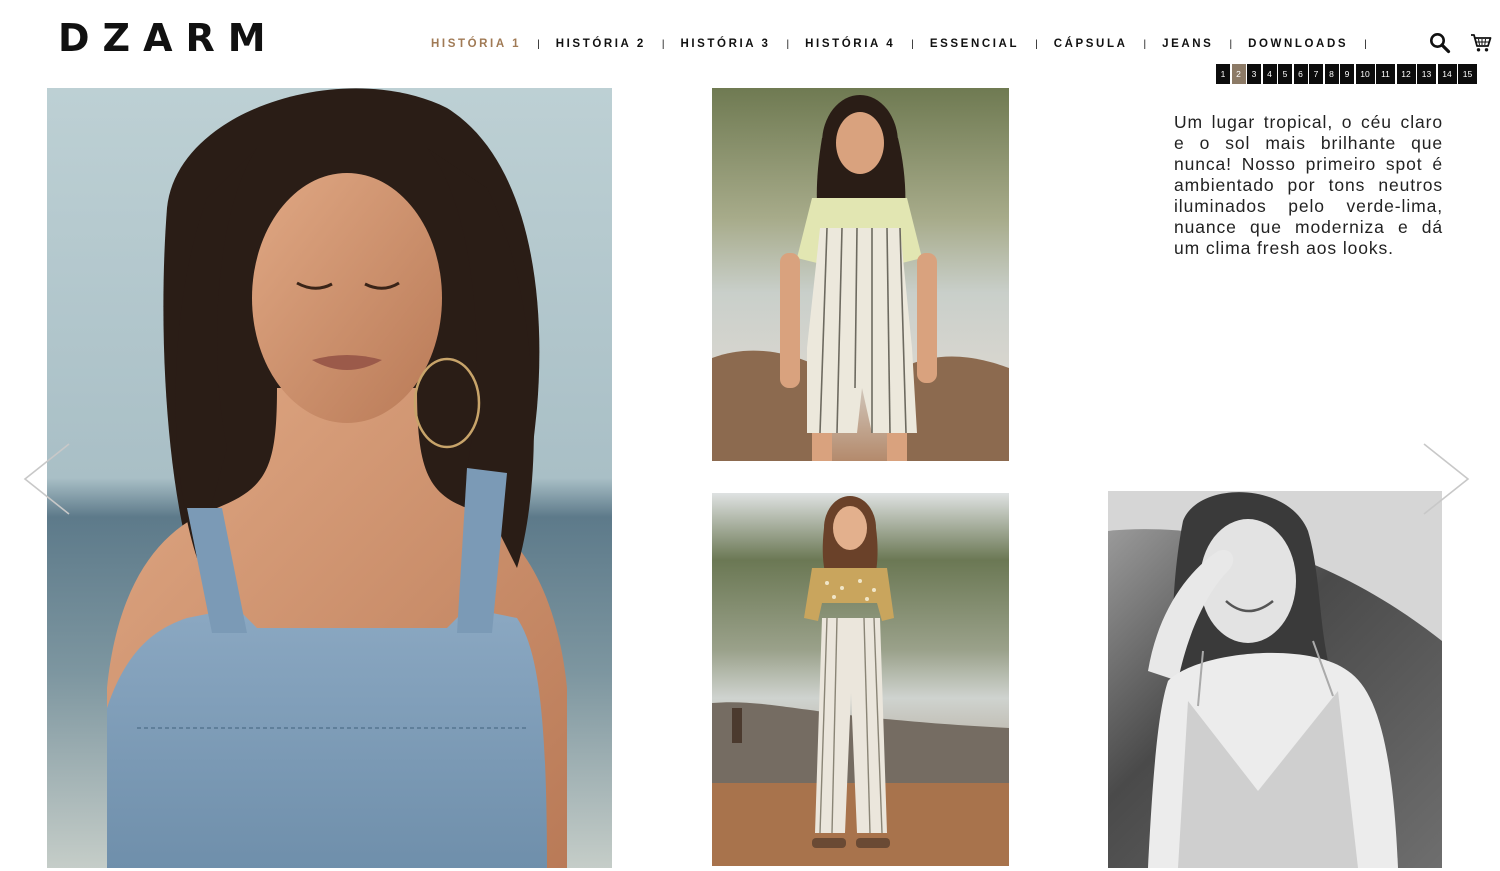 The image size is (1500, 871). Describe the element at coordinates (47, 479) in the screenshot. I see `chevron-left-icon` at that location.